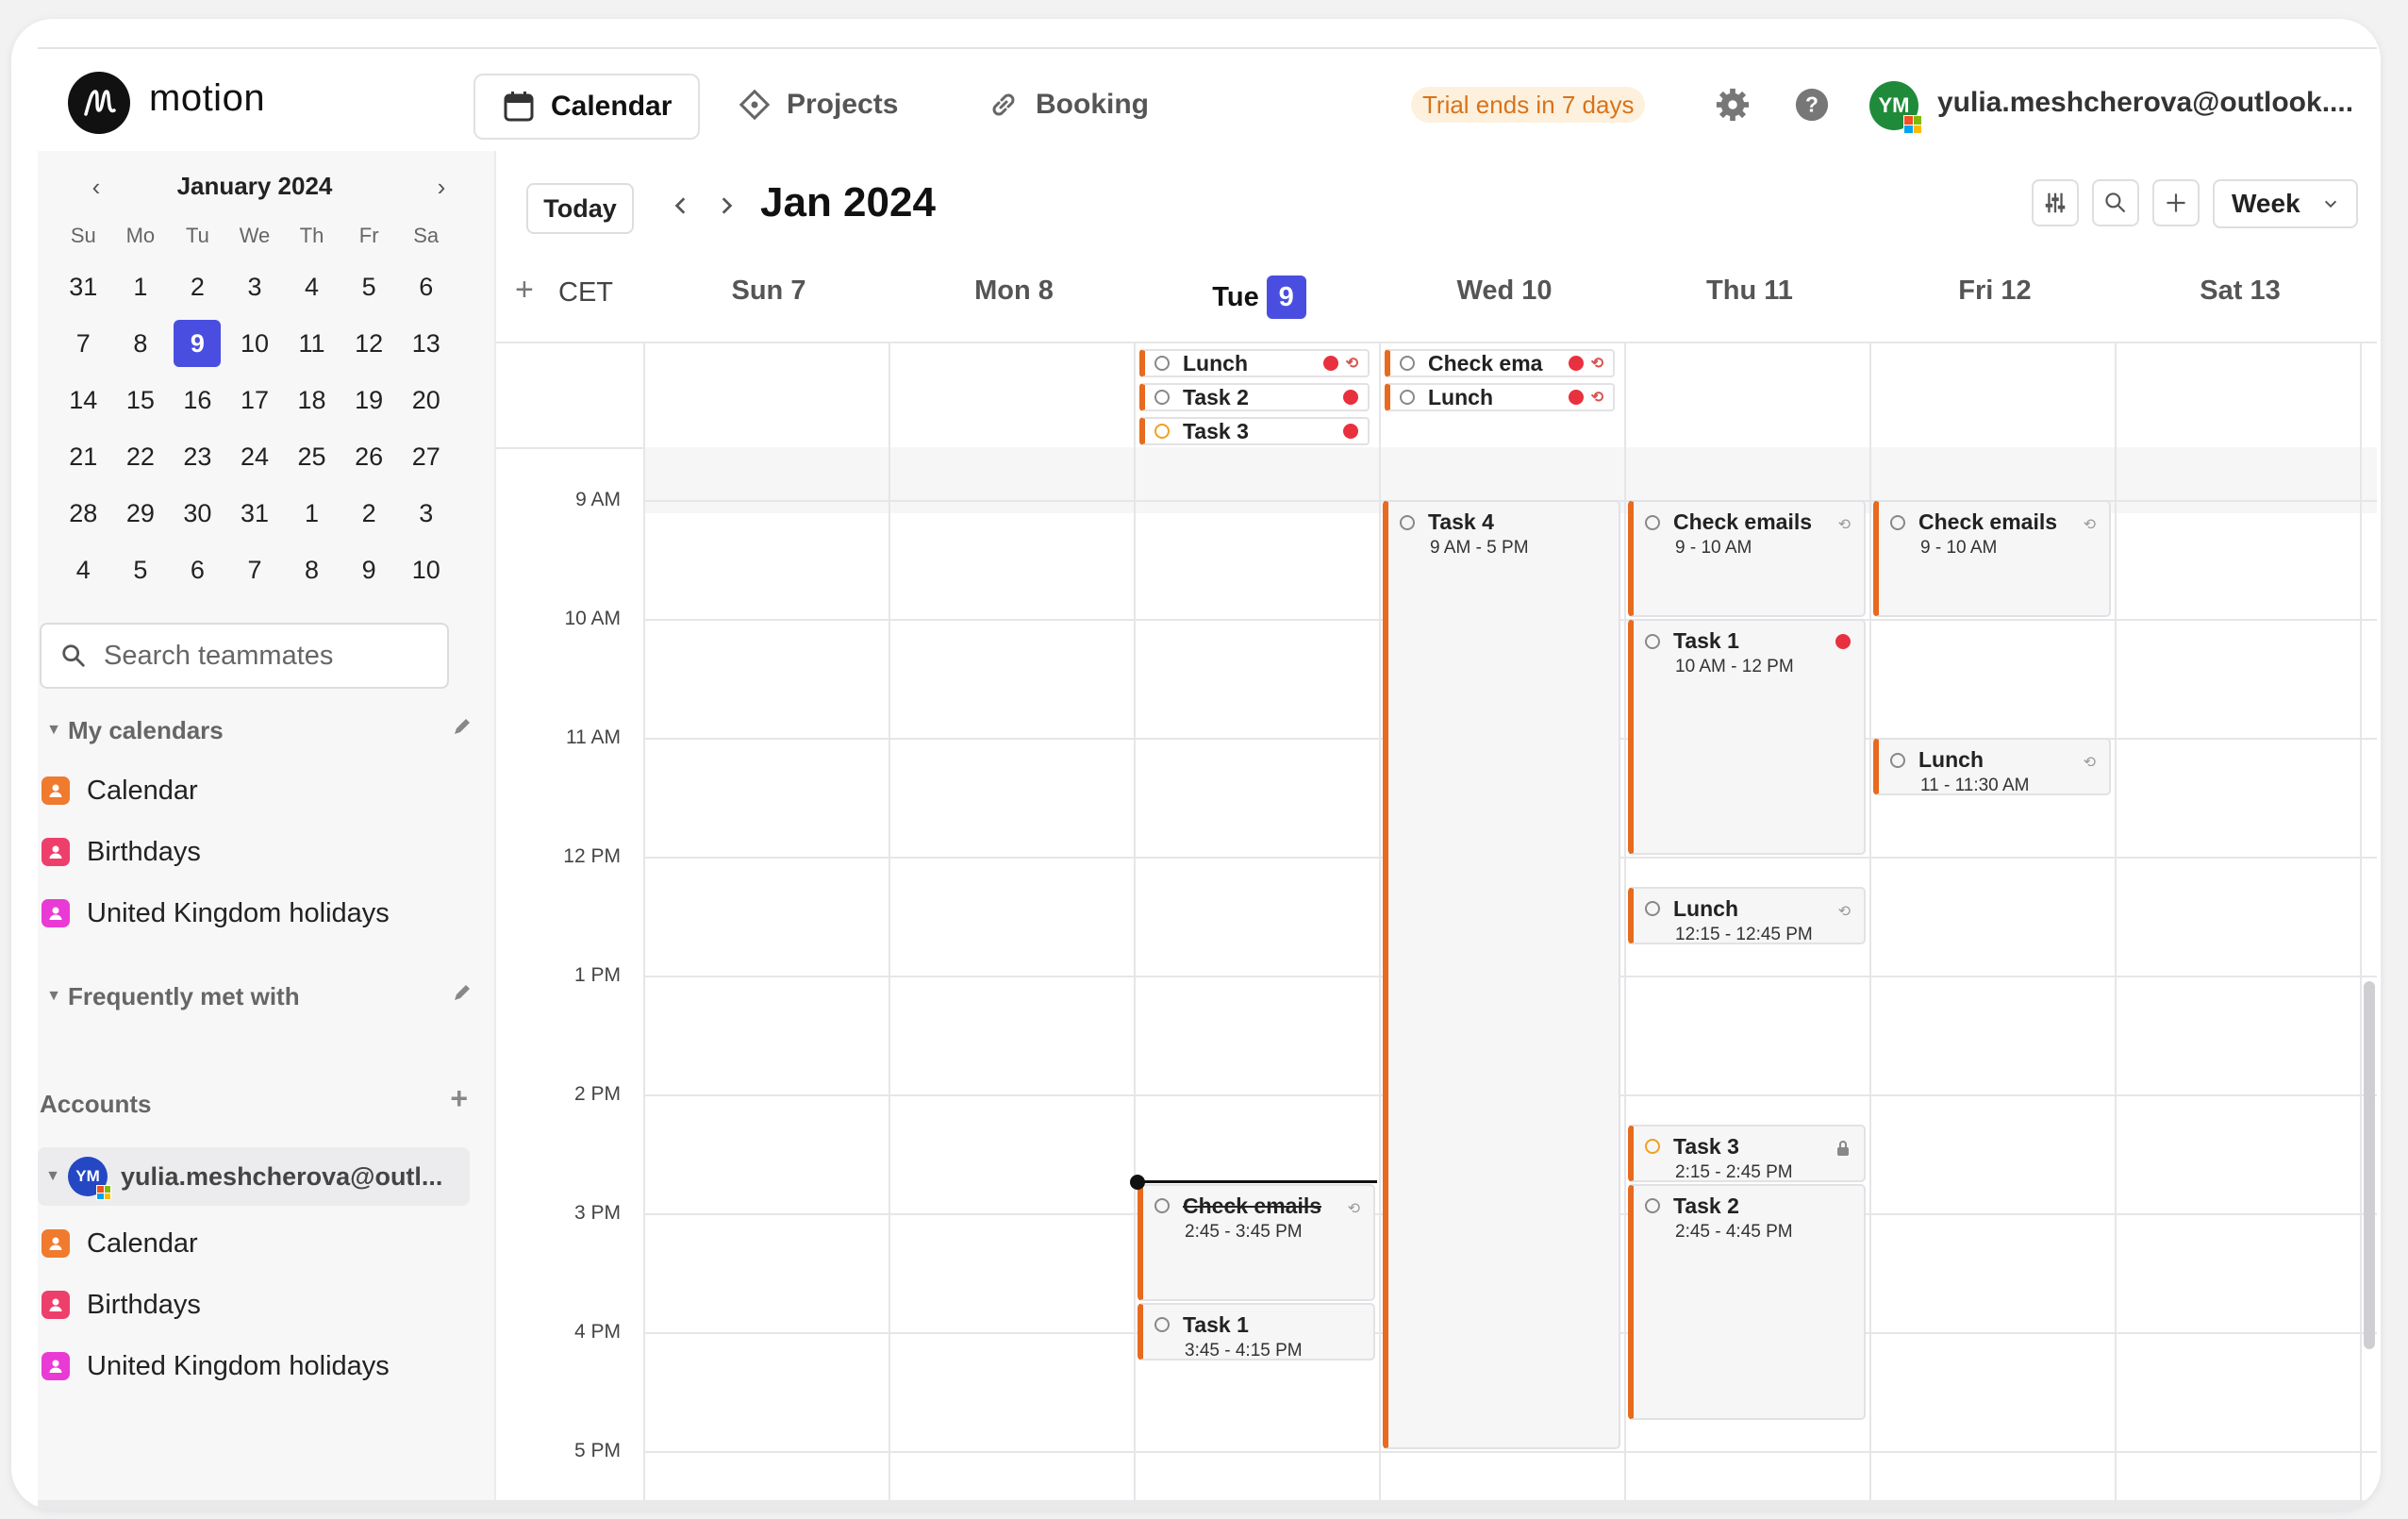 The height and width of the screenshot is (1519, 2408). I want to click on mini-day-selected: 9, so click(198, 343).